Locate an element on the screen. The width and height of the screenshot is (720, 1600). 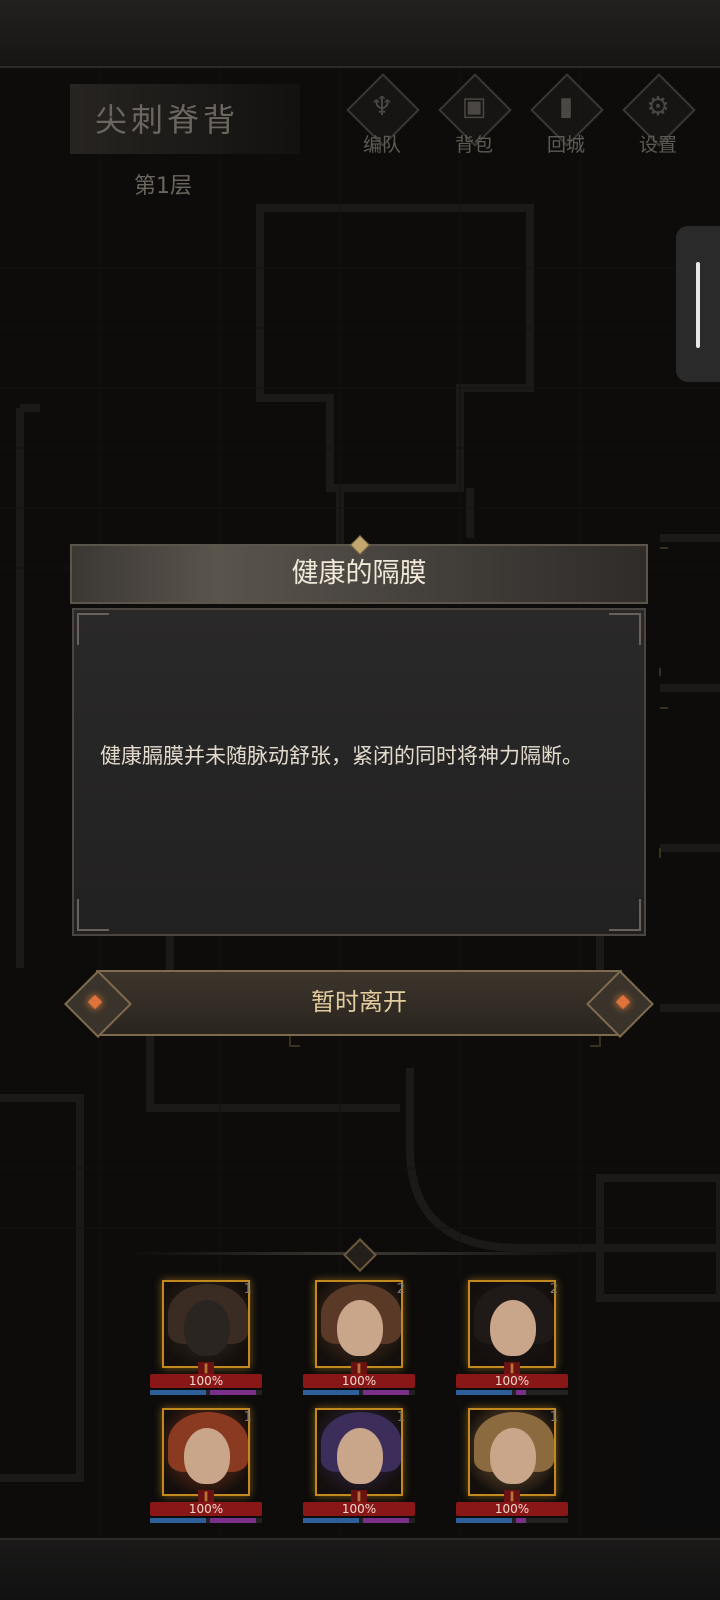
door-exit-icon: ▮ is located at coordinates (566, 107).